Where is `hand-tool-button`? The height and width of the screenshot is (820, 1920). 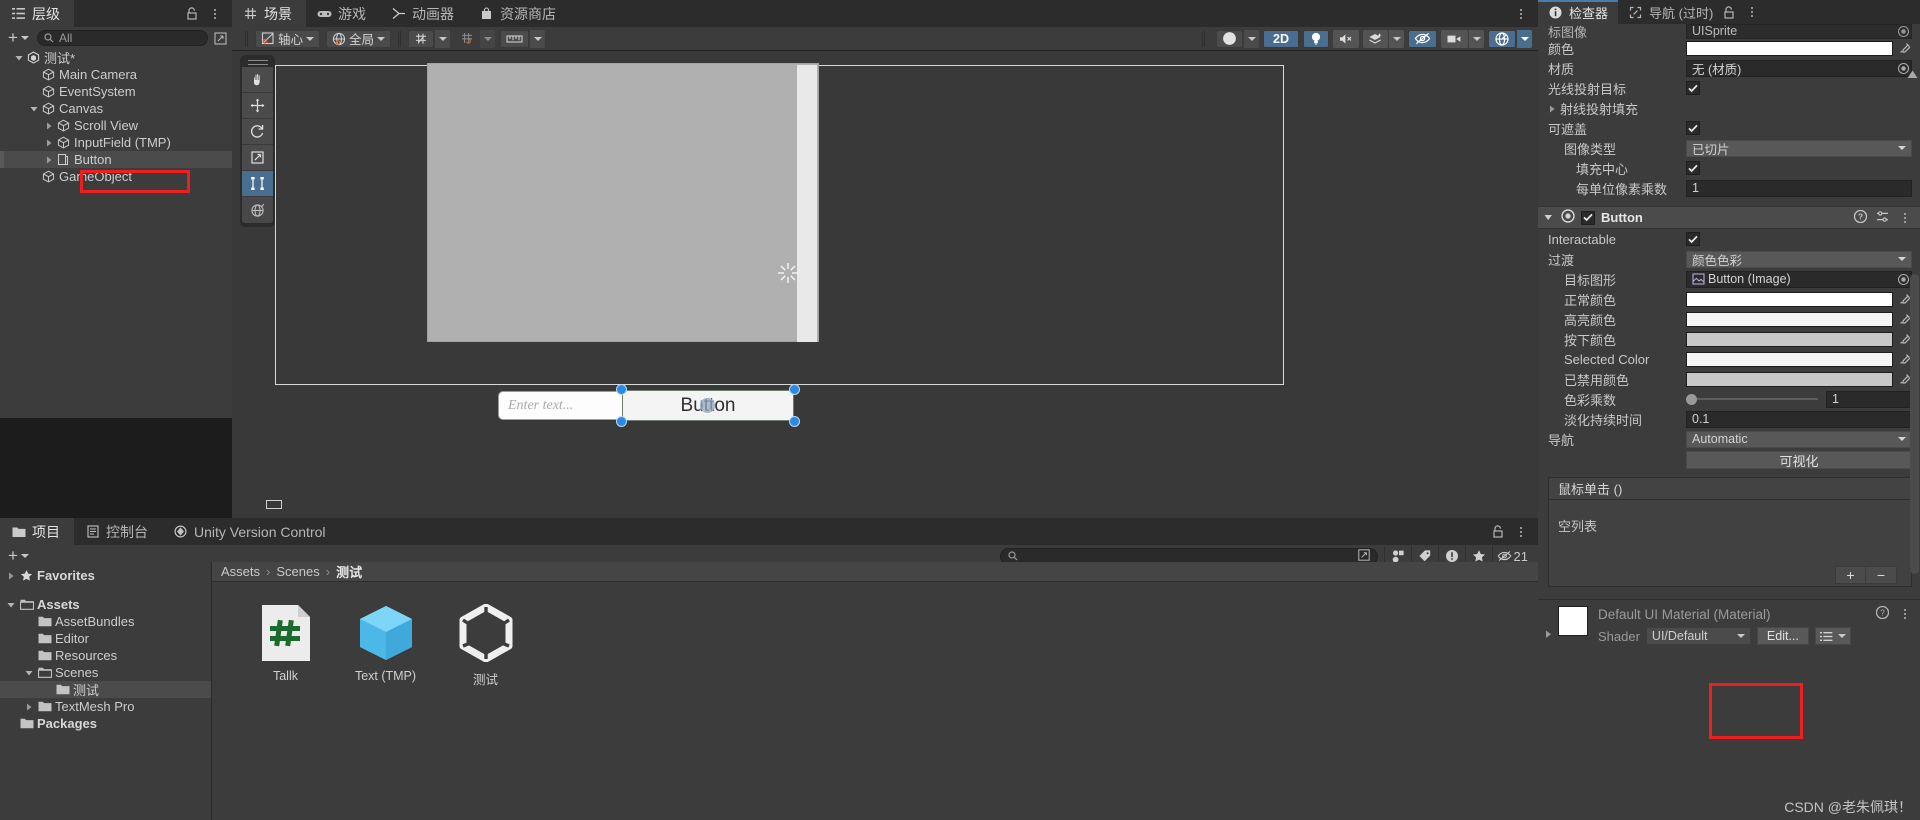 hand-tool-button is located at coordinates (257, 80).